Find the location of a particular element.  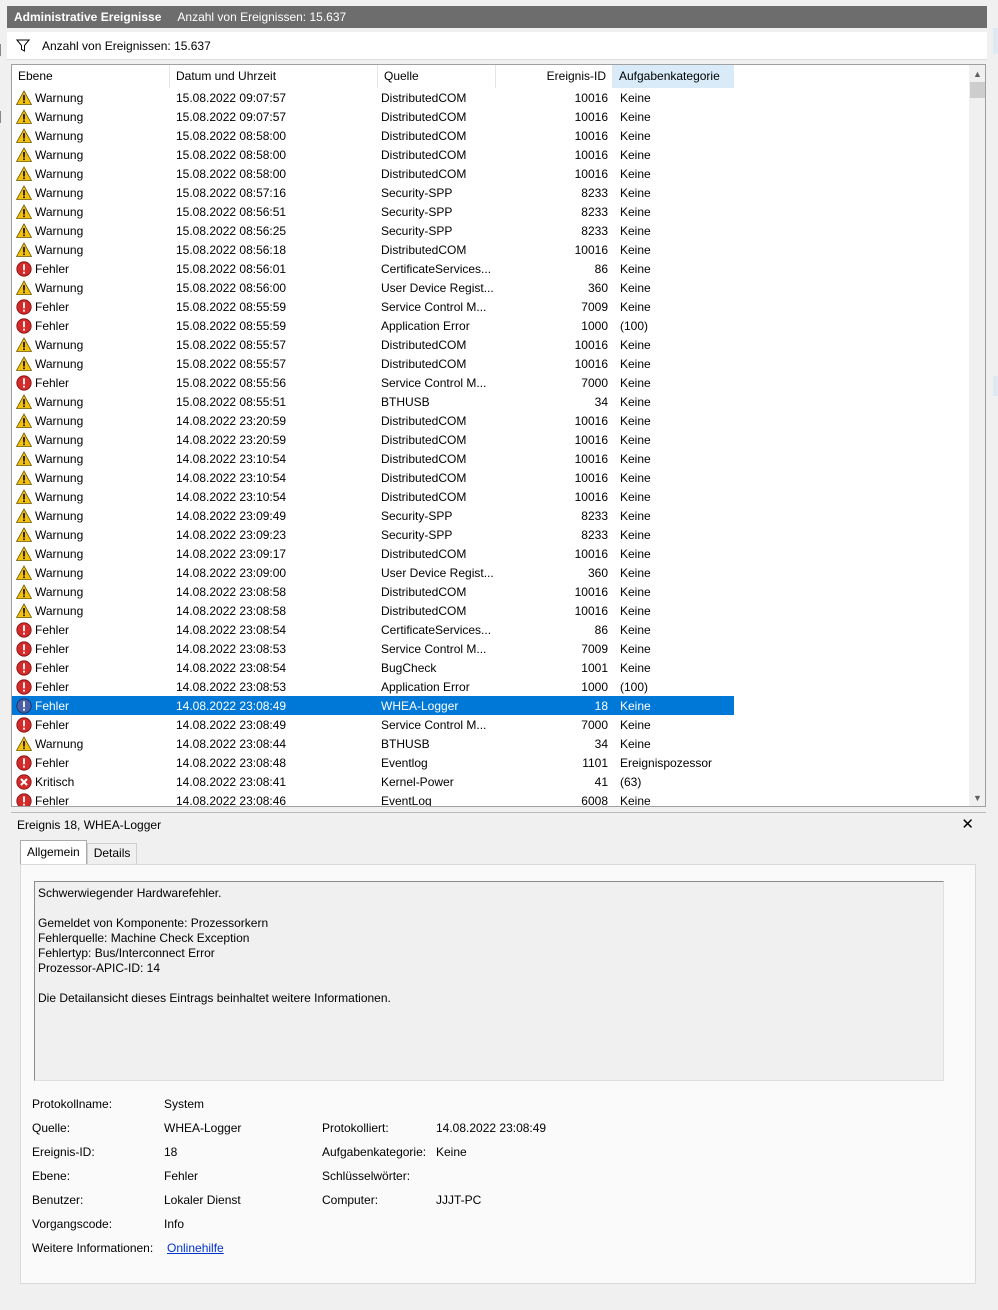

tab-allgemein: Allgemein is located at coordinates (53, 852).